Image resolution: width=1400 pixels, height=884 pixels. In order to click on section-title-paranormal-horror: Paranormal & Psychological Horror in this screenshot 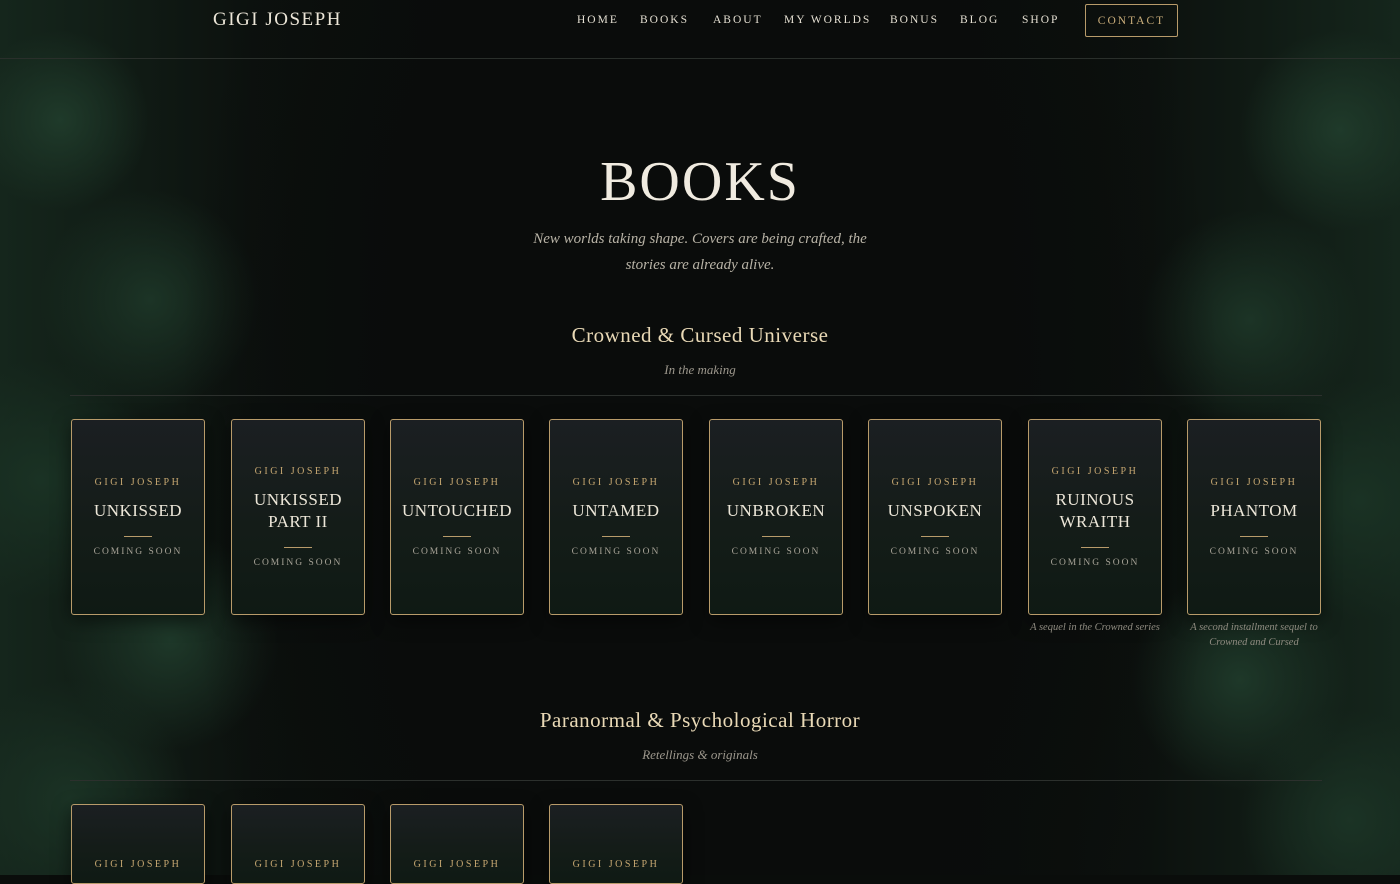, I will do `click(700, 720)`.